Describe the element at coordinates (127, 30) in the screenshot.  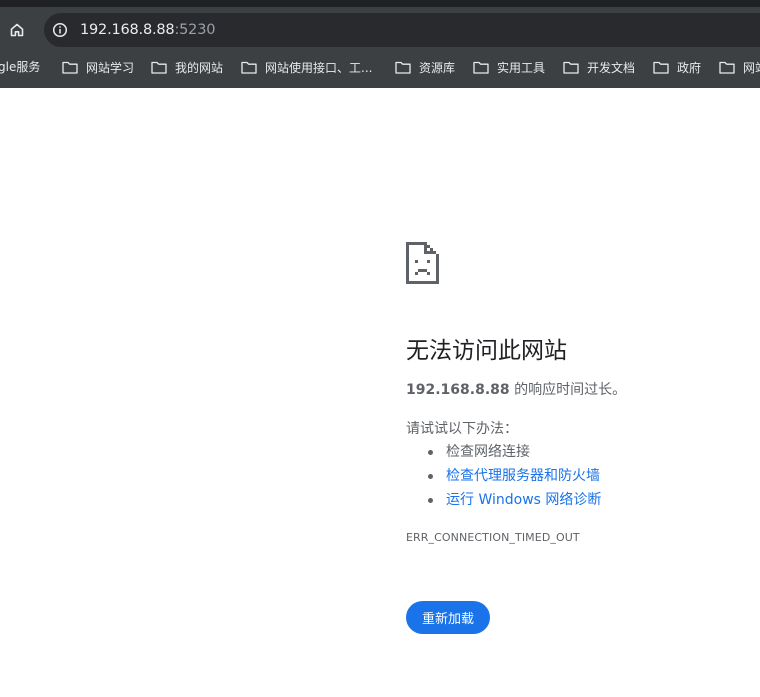
I see `url-host: 192.168.8.88` at that location.